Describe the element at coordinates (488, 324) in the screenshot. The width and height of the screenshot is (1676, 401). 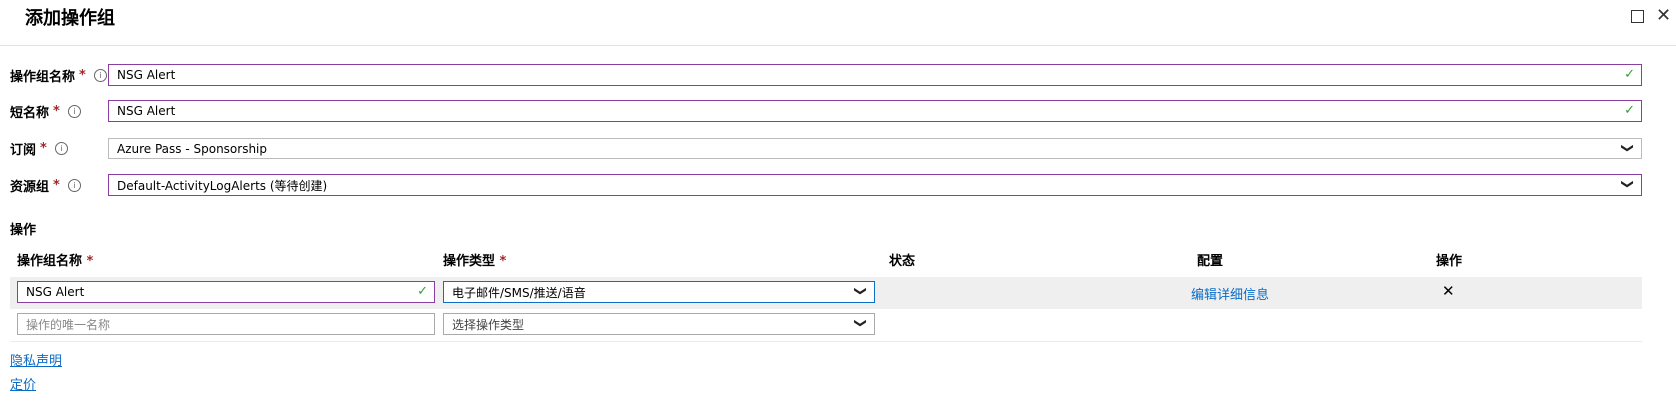
I see `select-placeholder: 选择操作类型` at that location.